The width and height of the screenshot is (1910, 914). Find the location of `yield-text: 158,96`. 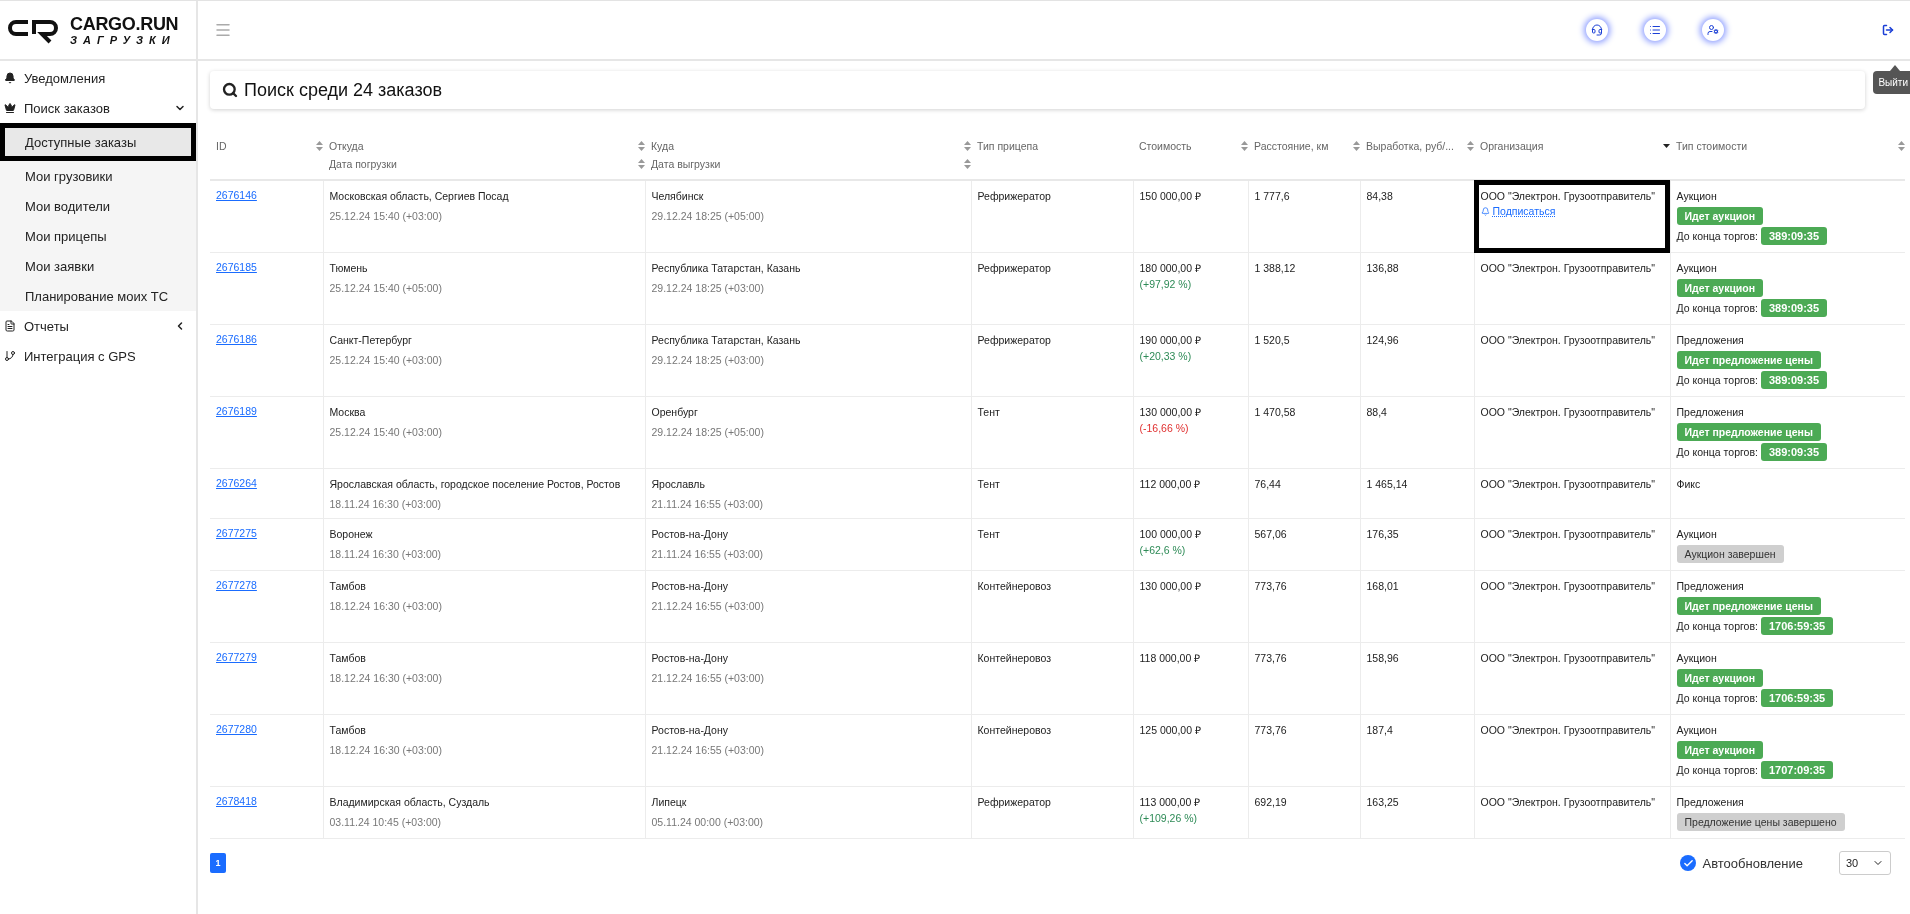

yield-text: 158,96 is located at coordinates (1383, 658).